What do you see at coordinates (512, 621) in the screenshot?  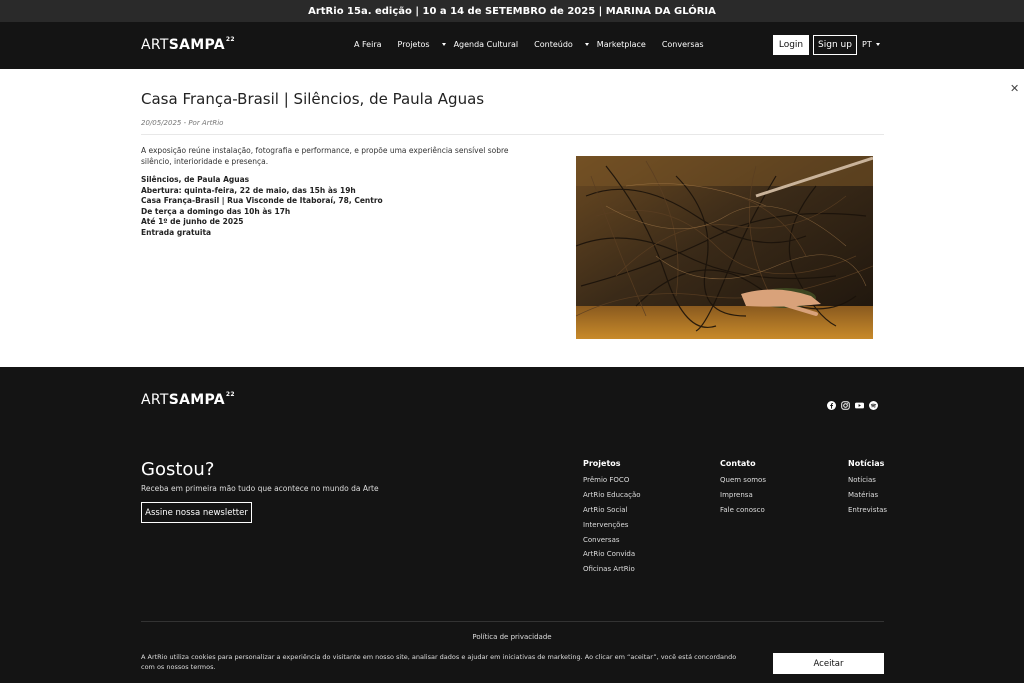 I see `footer-divider` at bounding box center [512, 621].